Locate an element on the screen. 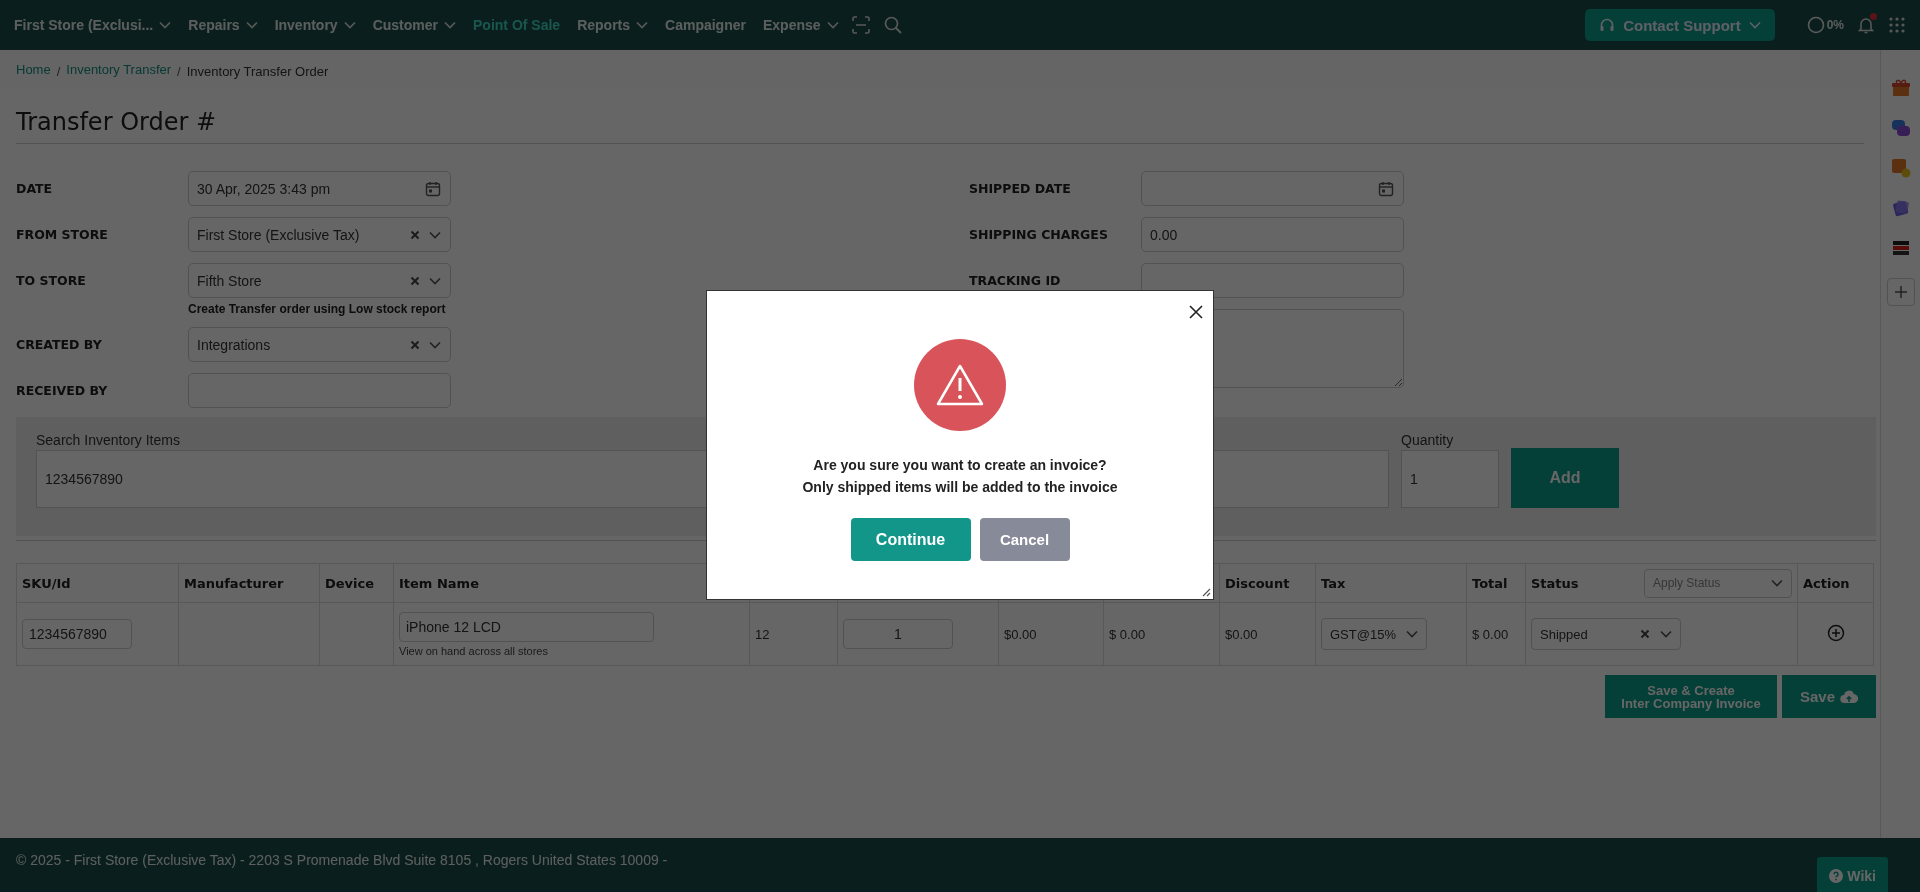  dialog-message: Are you sure you want to create an invoice? is located at coordinates (960, 465).